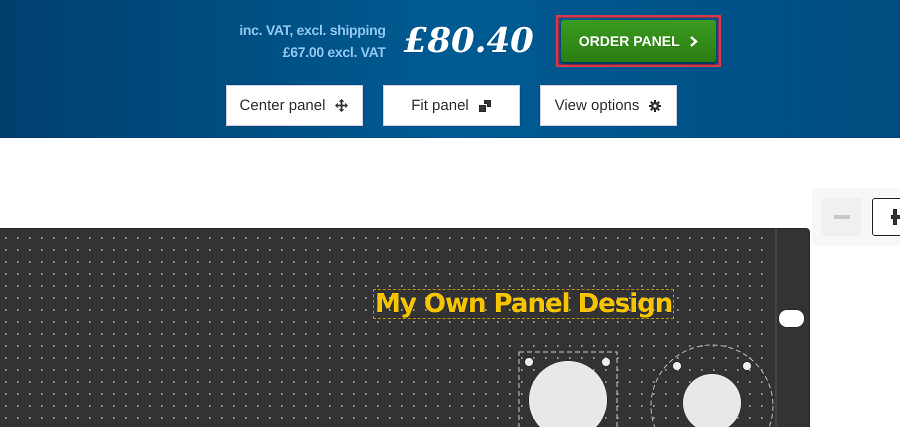  I want to click on minus-icon, so click(842, 217).